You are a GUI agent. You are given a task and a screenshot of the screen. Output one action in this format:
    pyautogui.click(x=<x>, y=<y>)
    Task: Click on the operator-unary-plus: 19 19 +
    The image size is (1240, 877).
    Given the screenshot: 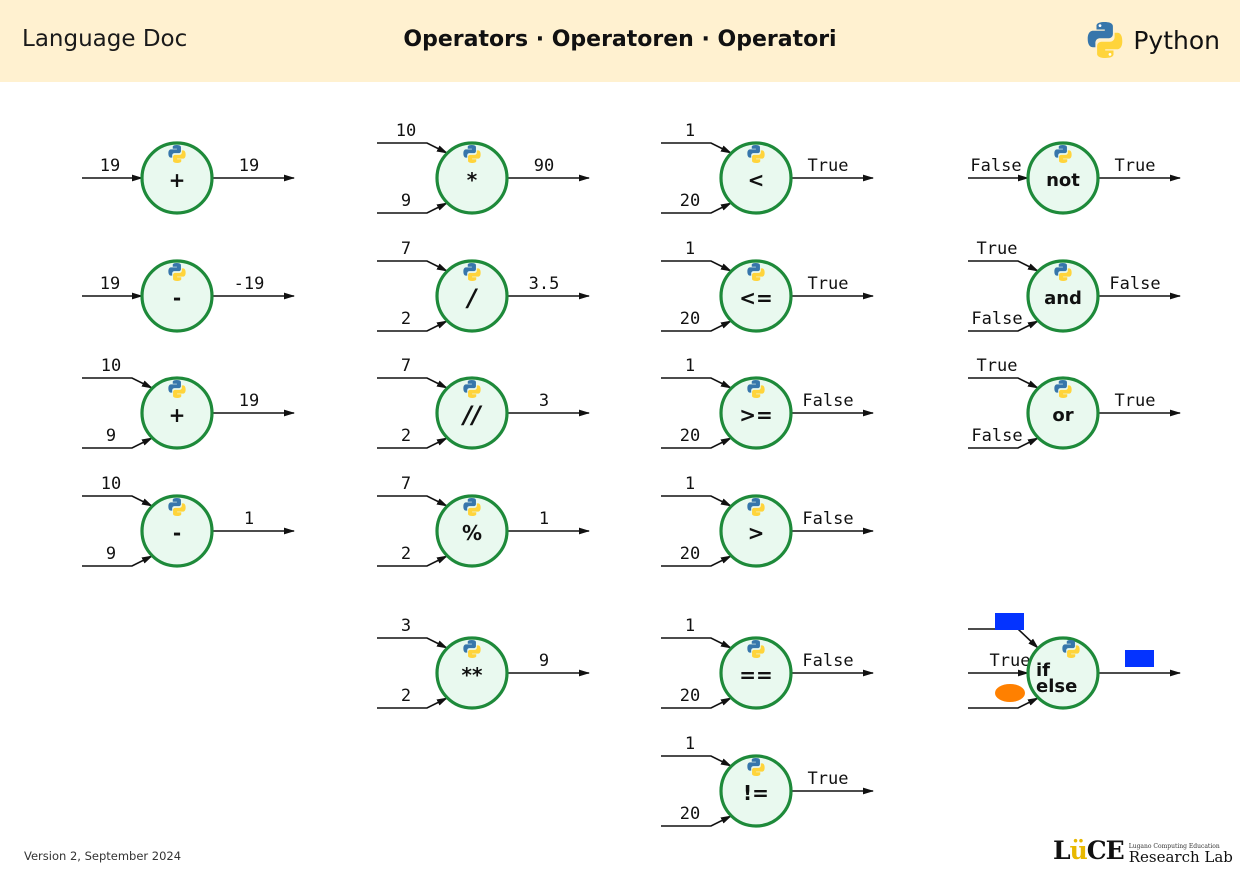 What is the action you would take?
    pyautogui.click(x=189, y=178)
    